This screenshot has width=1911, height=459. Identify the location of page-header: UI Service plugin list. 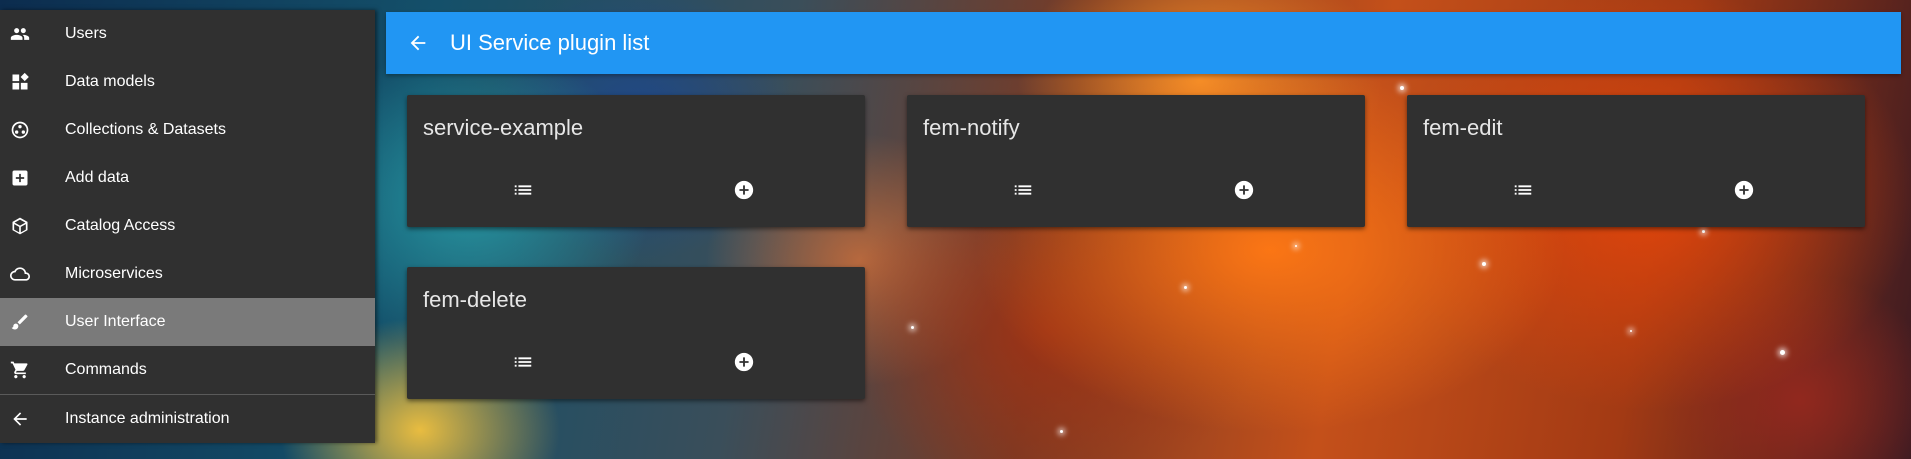
(1143, 43).